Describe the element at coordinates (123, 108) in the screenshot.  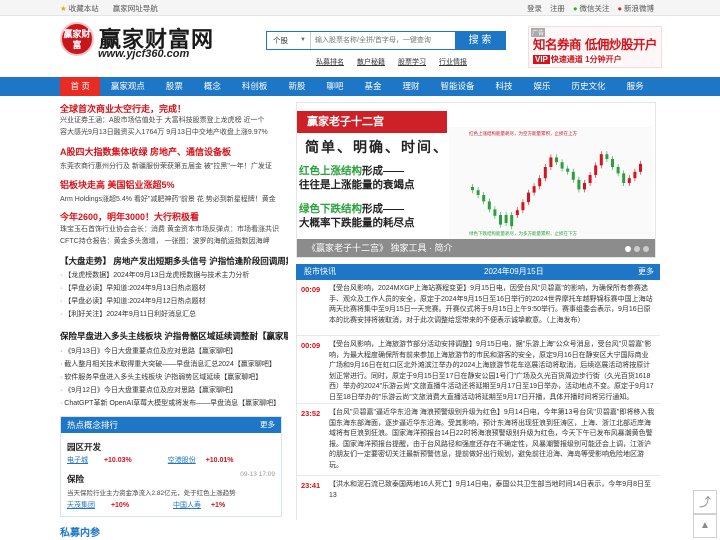
I see `headline-1: 全球首次商业太空行走，完成！` at that location.